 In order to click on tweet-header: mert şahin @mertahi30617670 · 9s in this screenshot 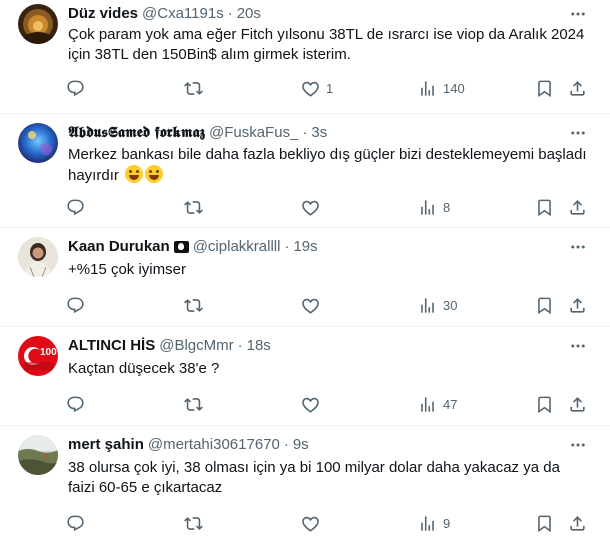, I will do `click(188, 445)`.